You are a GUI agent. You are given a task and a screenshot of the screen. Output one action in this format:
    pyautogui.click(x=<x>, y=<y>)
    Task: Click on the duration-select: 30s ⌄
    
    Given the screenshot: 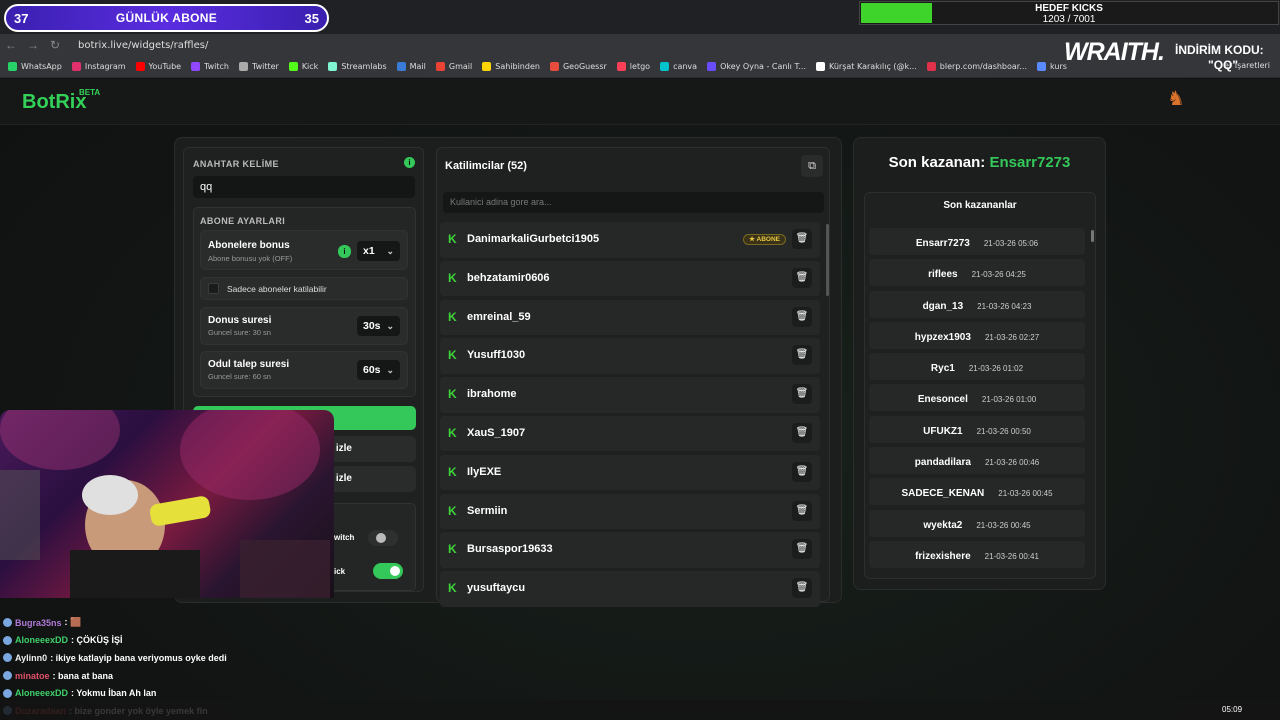 What is the action you would take?
    pyautogui.click(x=378, y=326)
    